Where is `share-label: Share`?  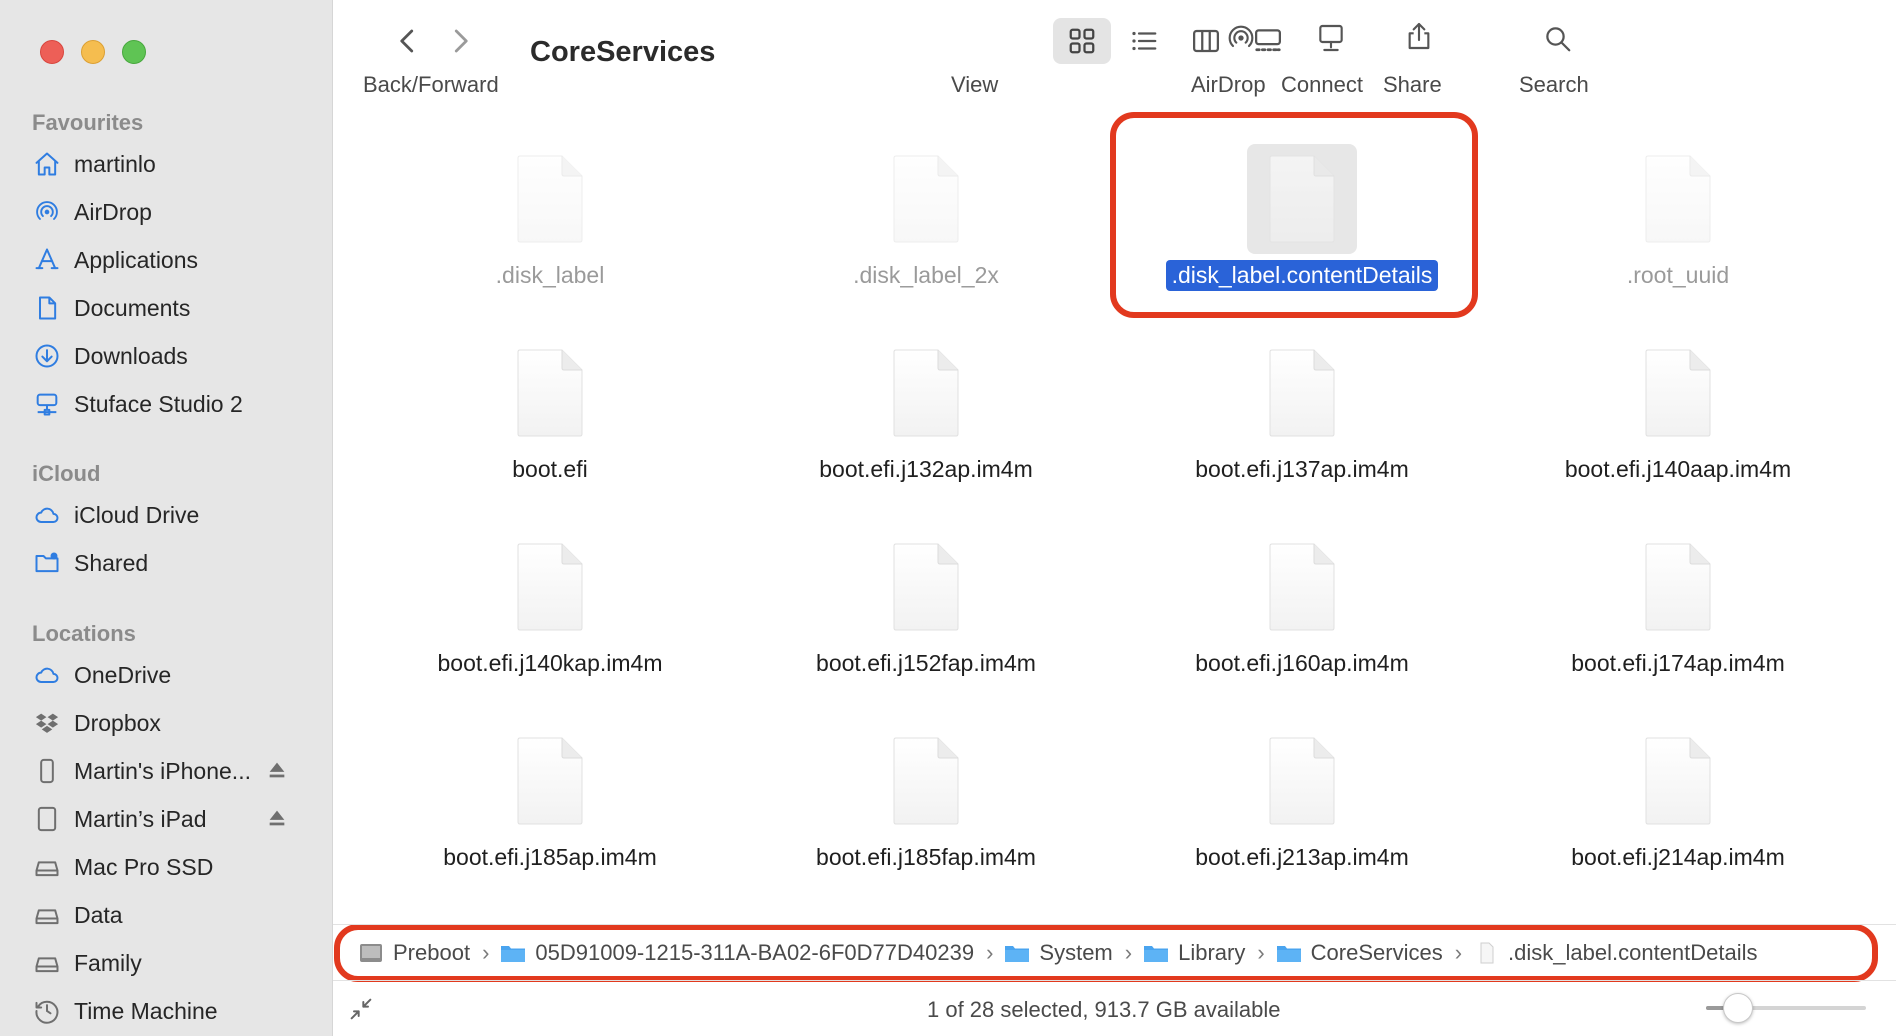
share-label: Share is located at coordinates (1412, 84).